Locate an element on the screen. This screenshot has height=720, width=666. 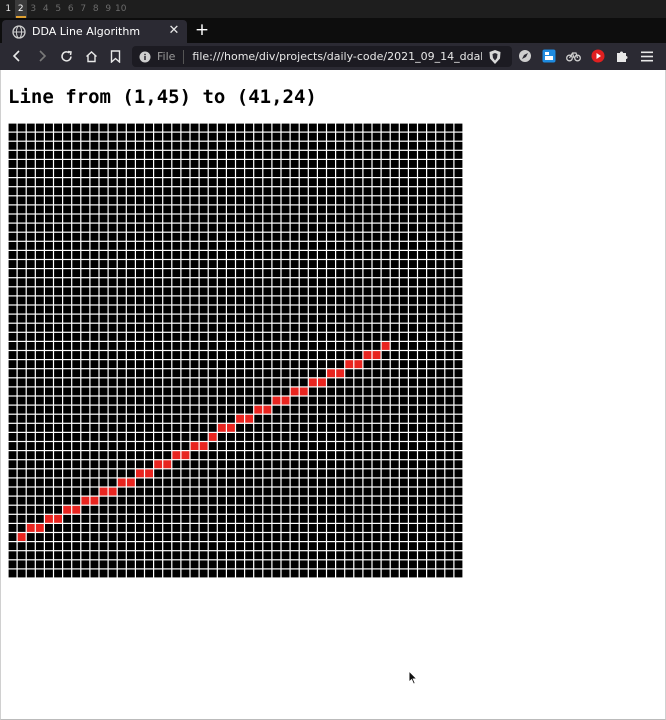
workspace-10: 10 is located at coordinates (121, 9).